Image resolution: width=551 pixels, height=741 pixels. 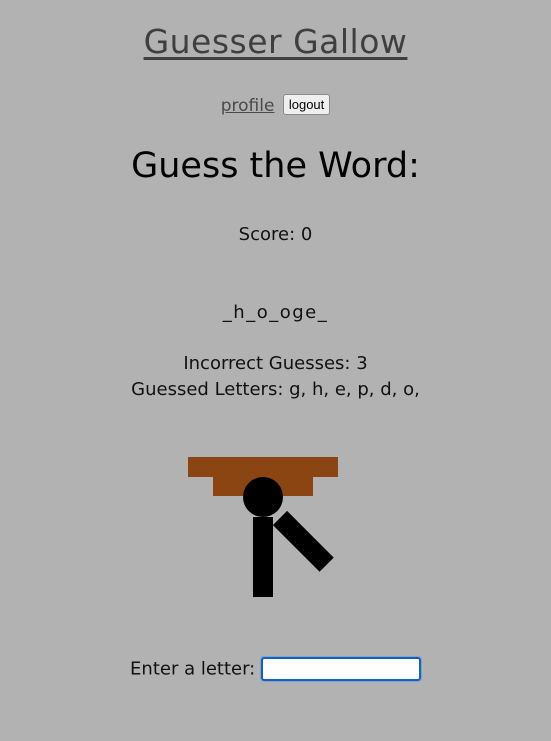 I want to click on letter-input-row: Enter a letter:, so click(x=275, y=669).